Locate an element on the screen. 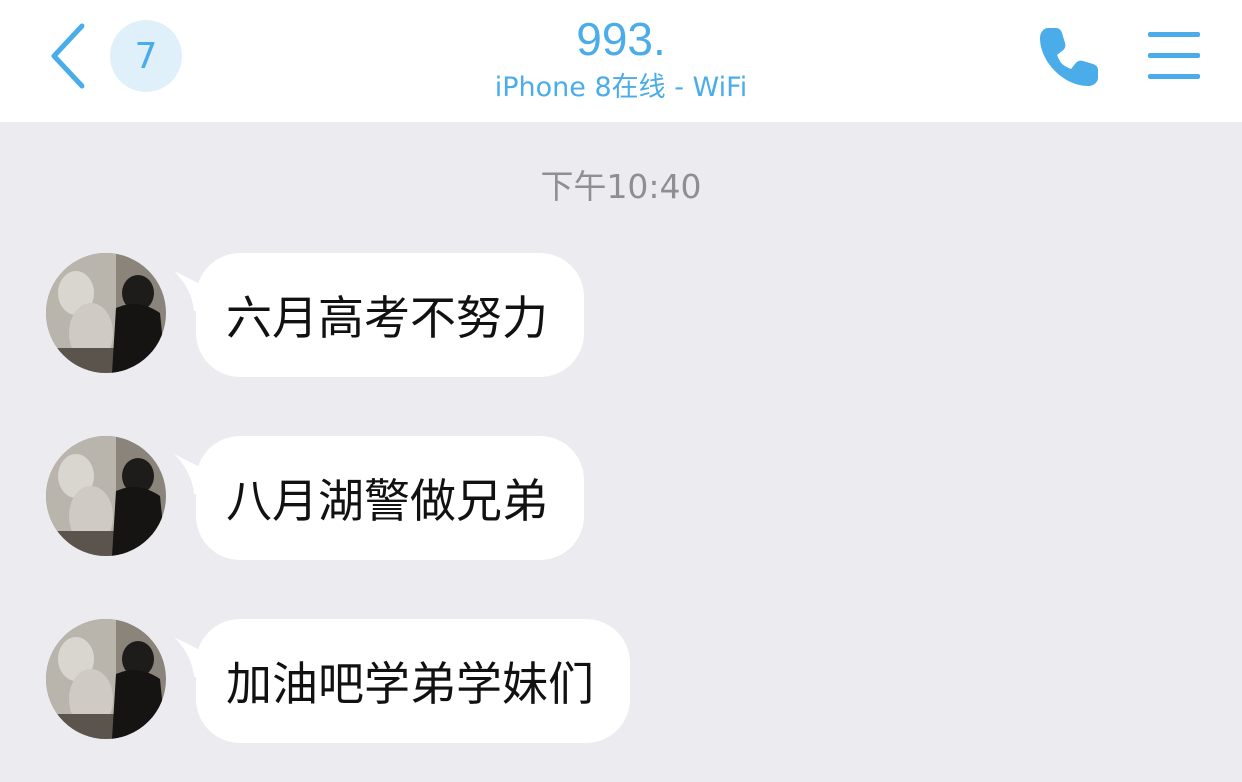 The image size is (1242, 782). message-bubble: 六月高考不努力 is located at coordinates (390, 315).